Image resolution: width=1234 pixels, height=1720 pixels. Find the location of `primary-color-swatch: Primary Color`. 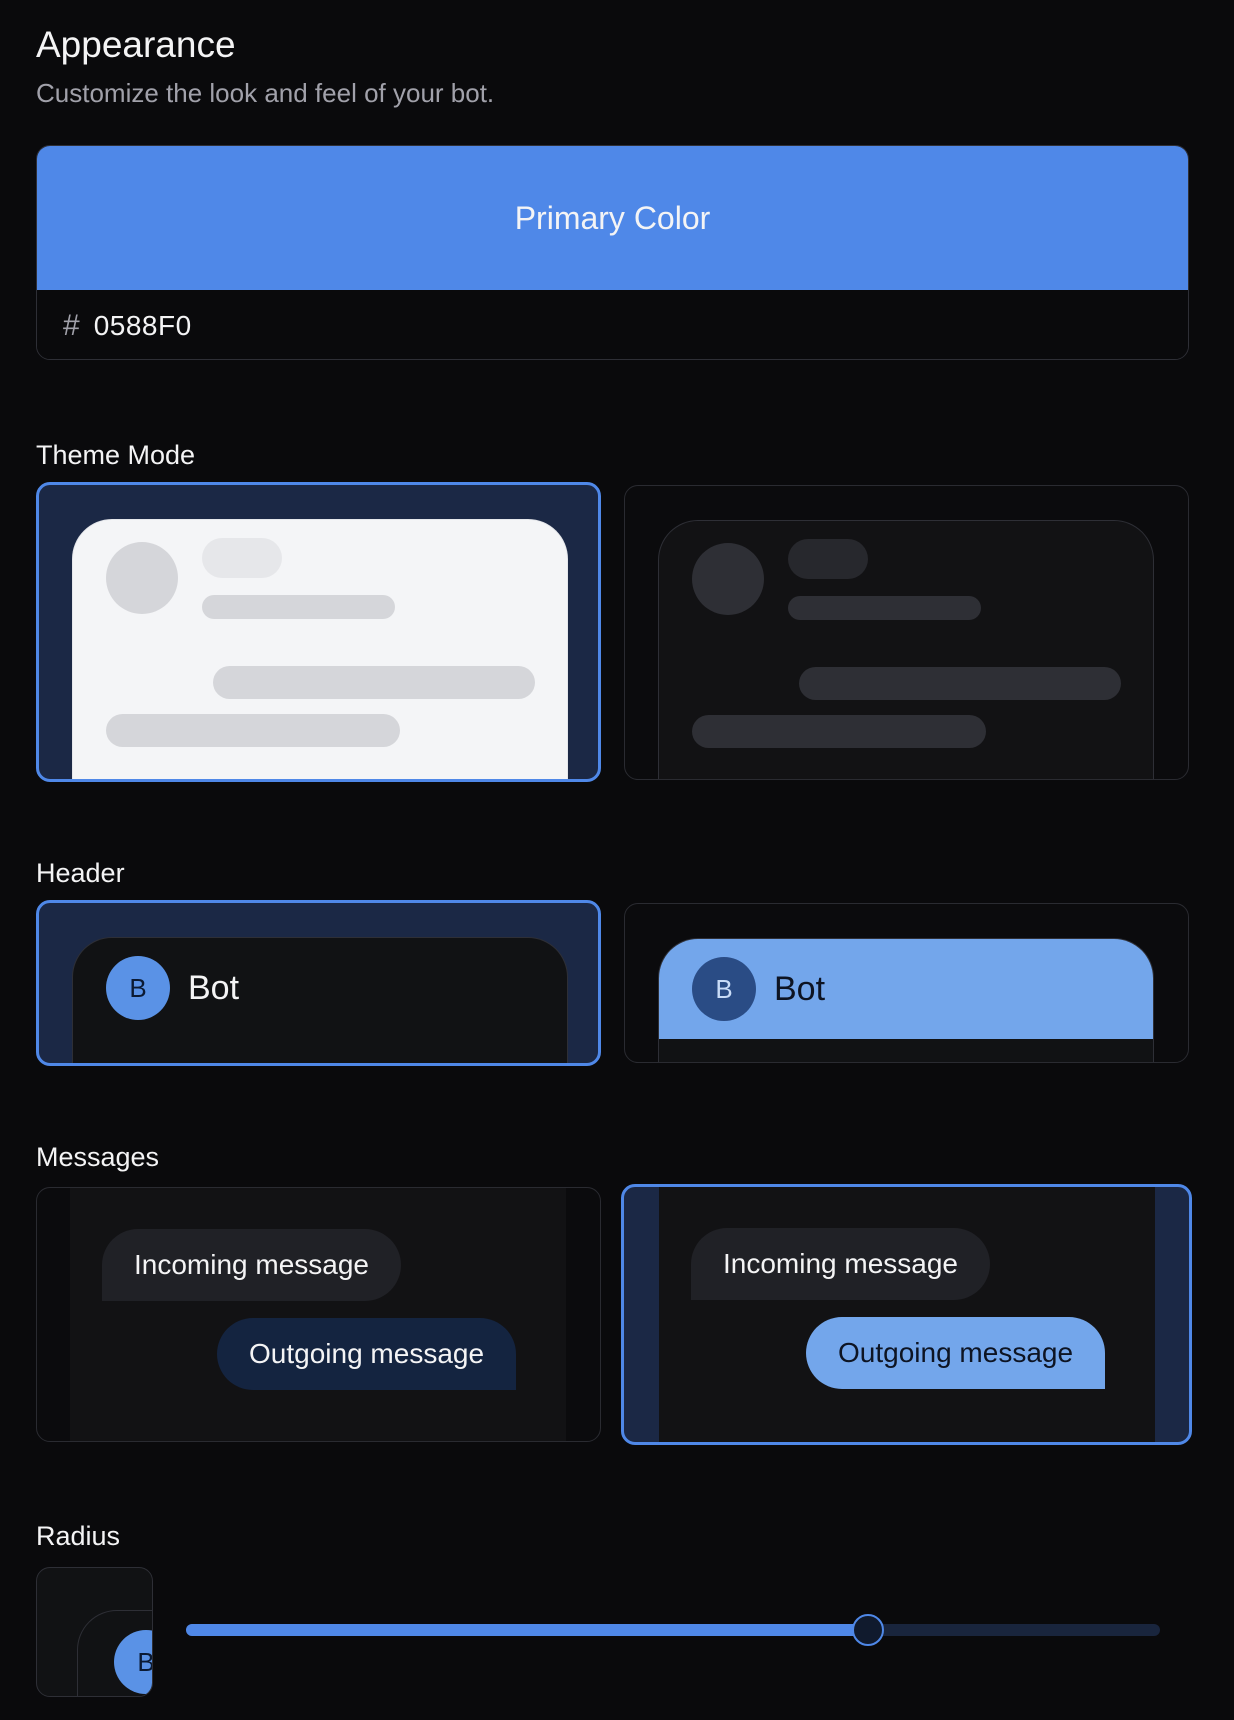

primary-color-swatch: Primary Color is located at coordinates (612, 218).